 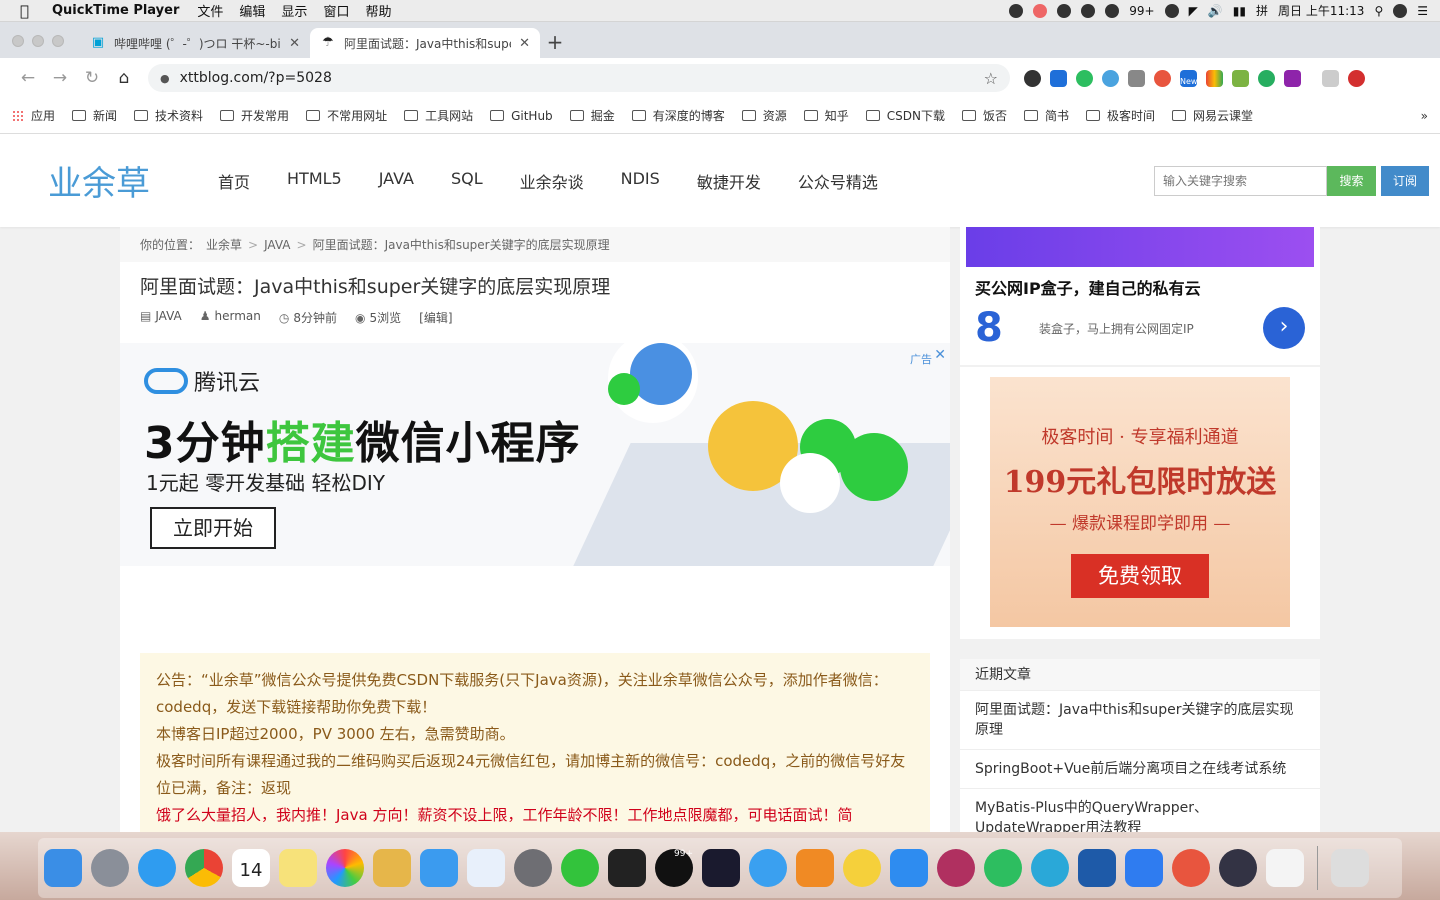 I want to click on bookmark-folder: GitHub, so click(x=521, y=116).